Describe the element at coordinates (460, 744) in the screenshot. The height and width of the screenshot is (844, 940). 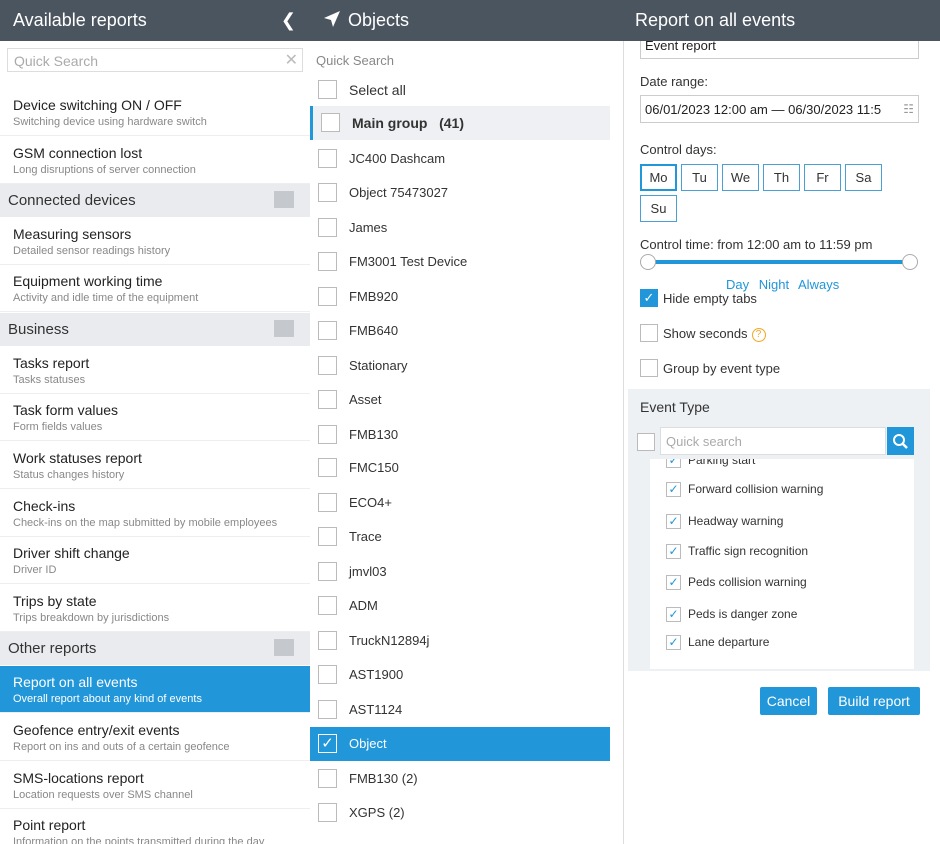
I see `object-row-selected: ✓ Object` at that location.